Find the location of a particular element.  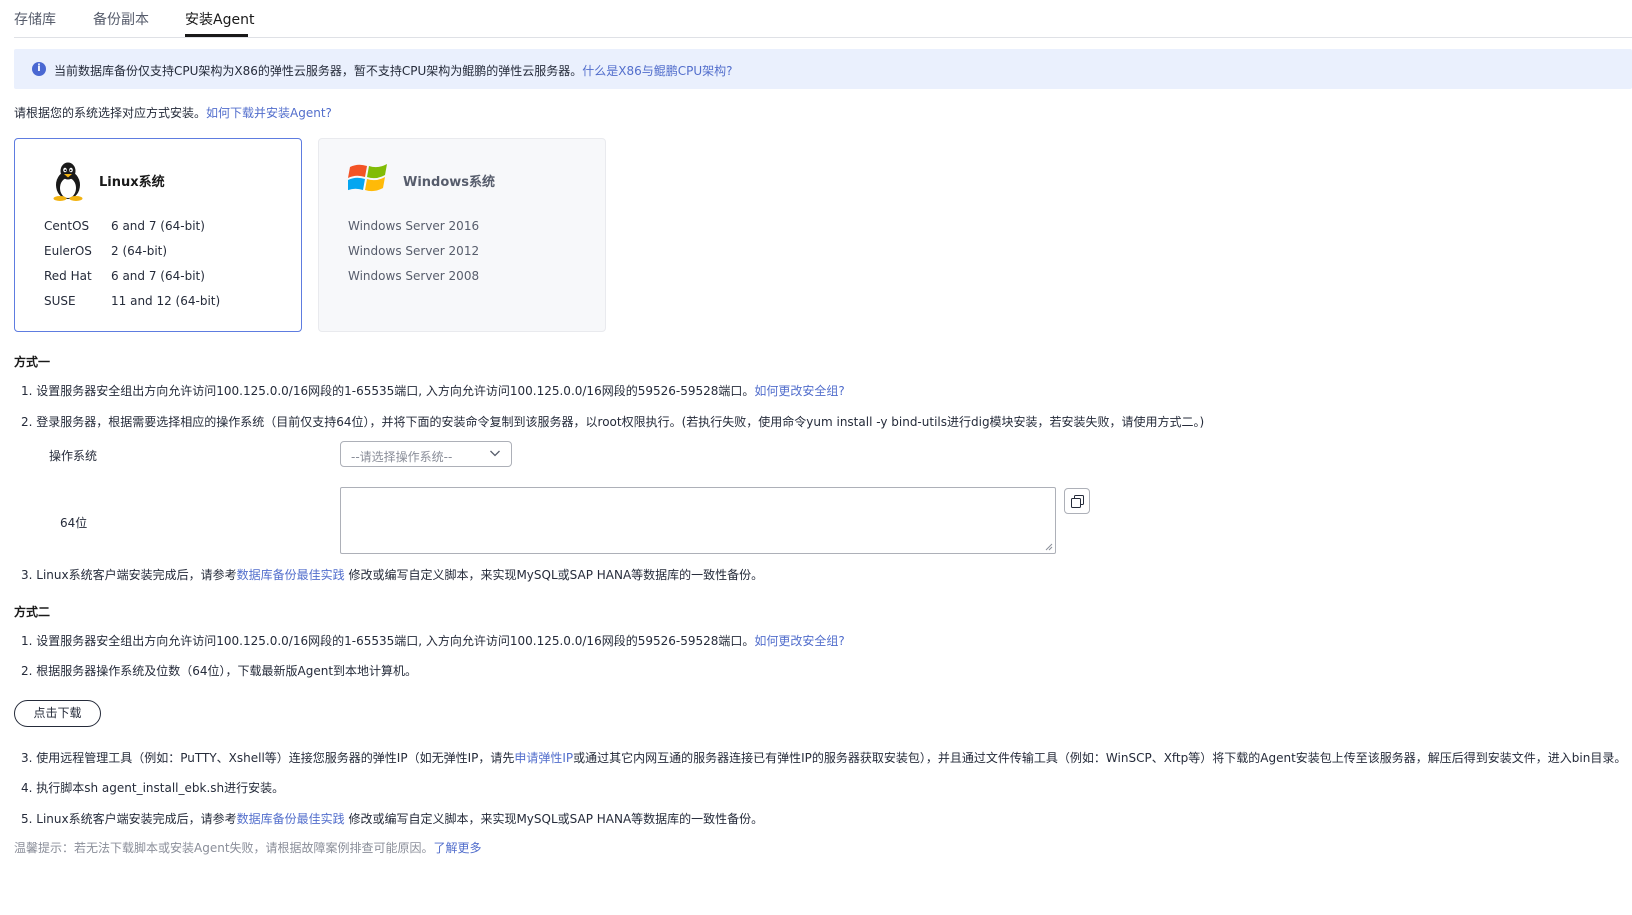

resize-grip-icon is located at coordinates (1049, 547).